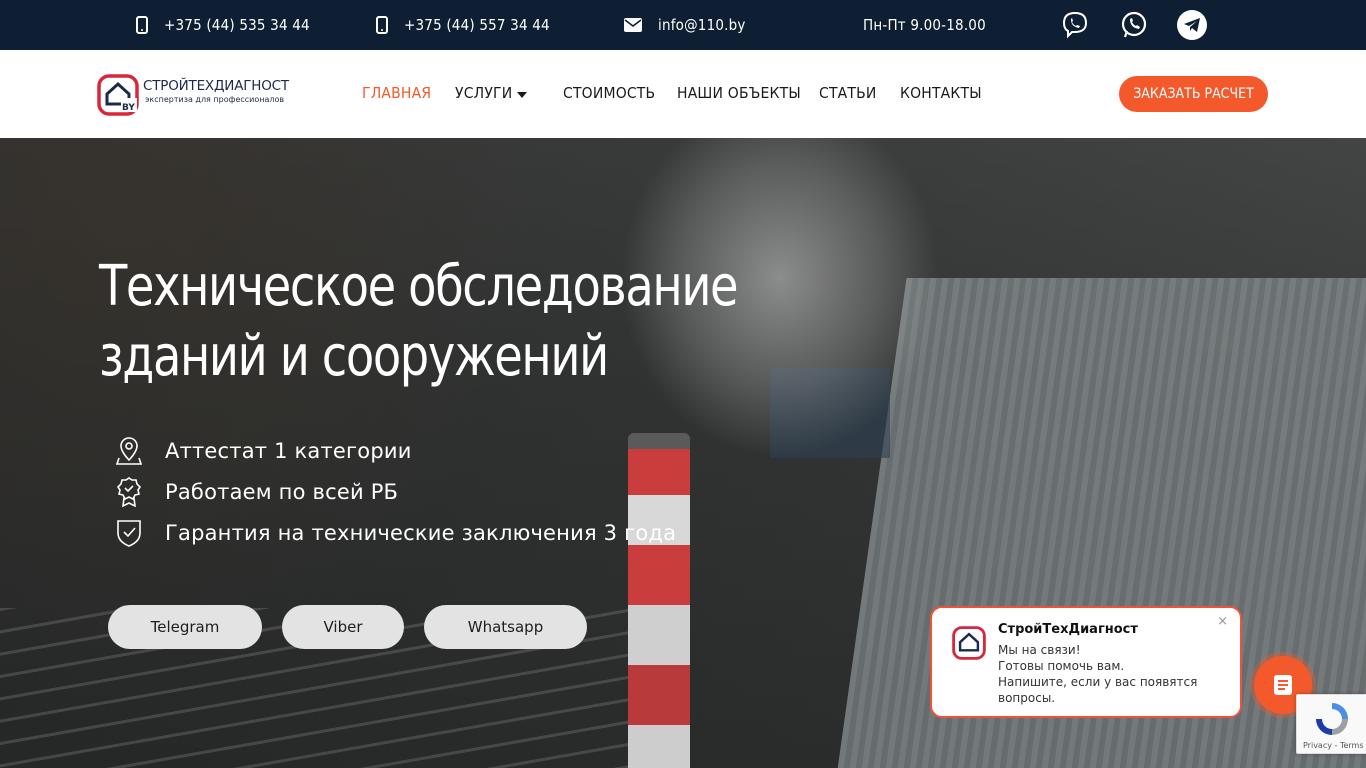 This screenshot has width=1366, height=768. What do you see at coordinates (969, 643) in the screenshot?
I see `chat-avatar-logo-icon` at bounding box center [969, 643].